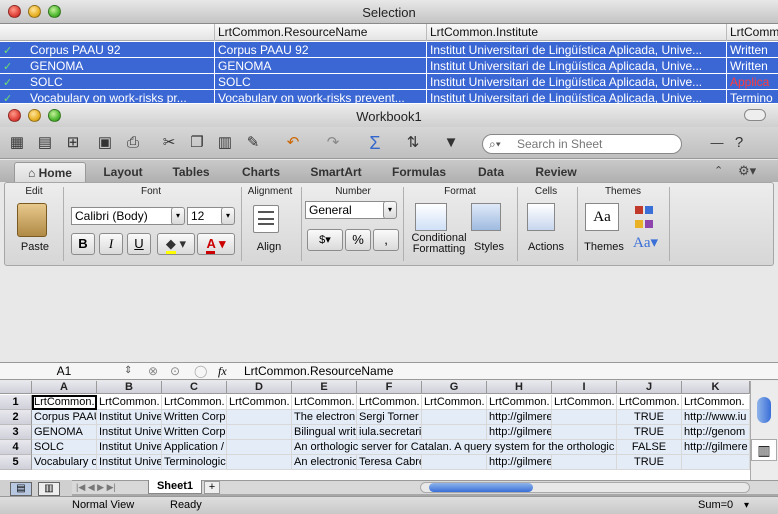 This screenshot has width=778, height=514. Describe the element at coordinates (491, 172) in the screenshot. I see `tab-data: Data` at that location.